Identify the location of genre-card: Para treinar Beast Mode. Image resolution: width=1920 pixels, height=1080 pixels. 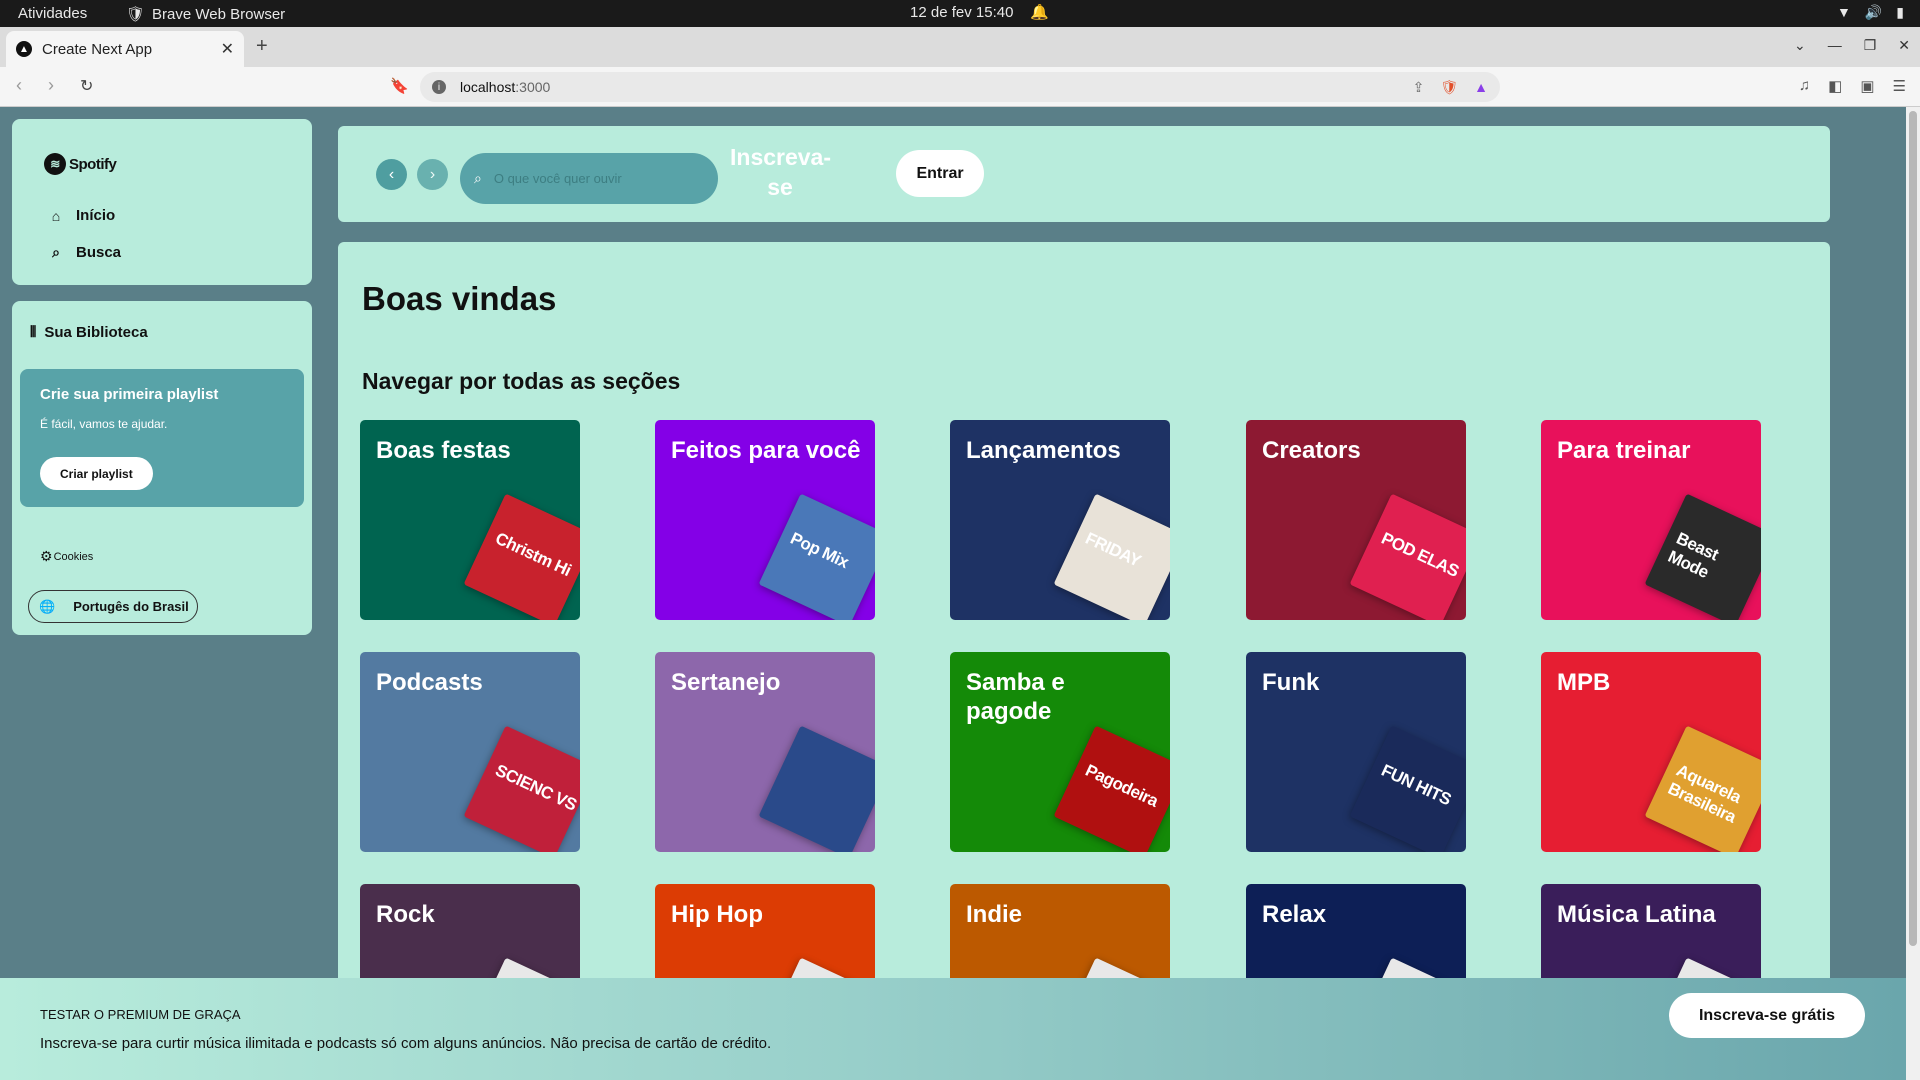
(1651, 520).